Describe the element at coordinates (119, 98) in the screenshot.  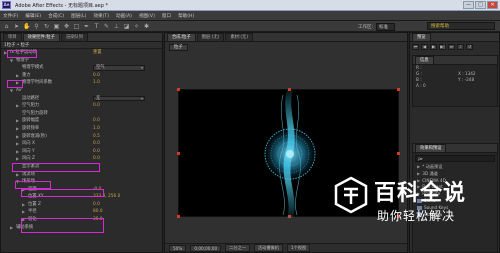
I see `property-dropdown: 无` at that location.